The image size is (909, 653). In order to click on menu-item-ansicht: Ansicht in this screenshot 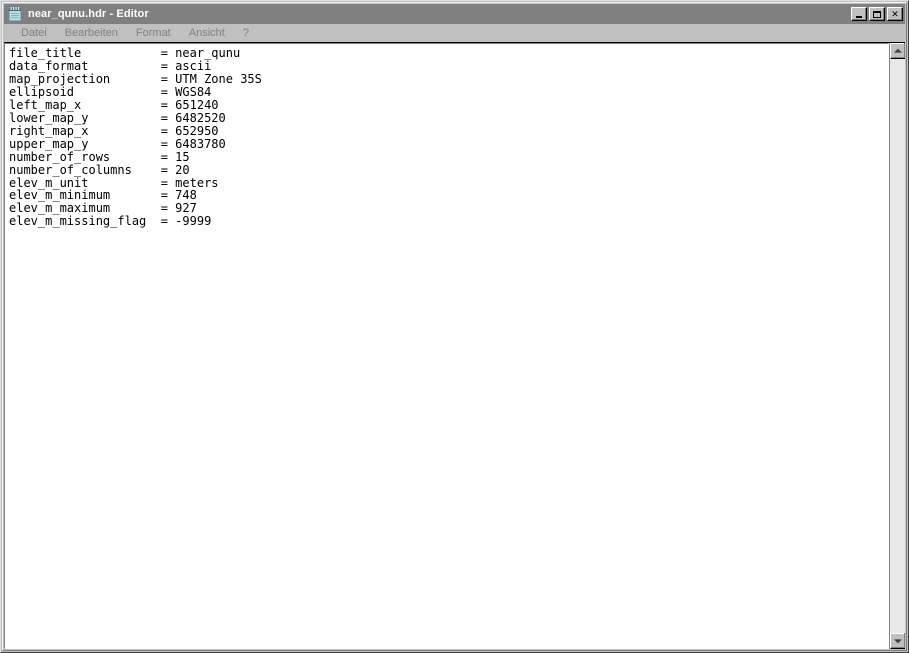, I will do `click(207, 33)`.